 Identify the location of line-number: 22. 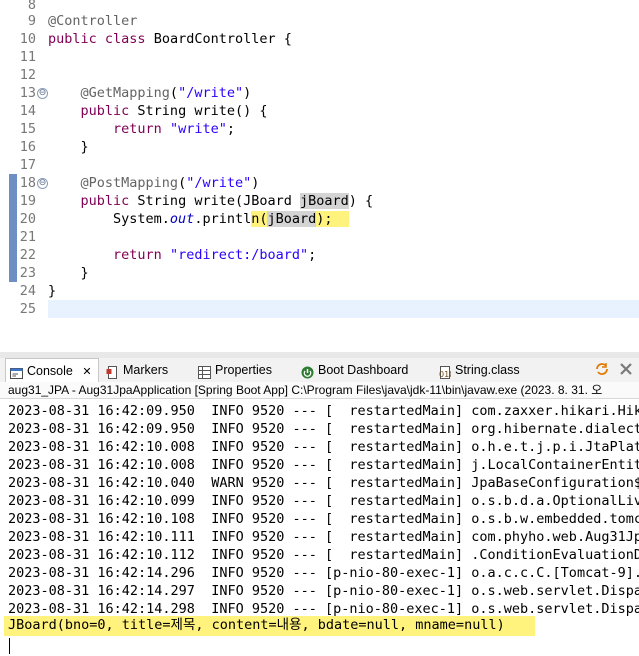
(27, 255).